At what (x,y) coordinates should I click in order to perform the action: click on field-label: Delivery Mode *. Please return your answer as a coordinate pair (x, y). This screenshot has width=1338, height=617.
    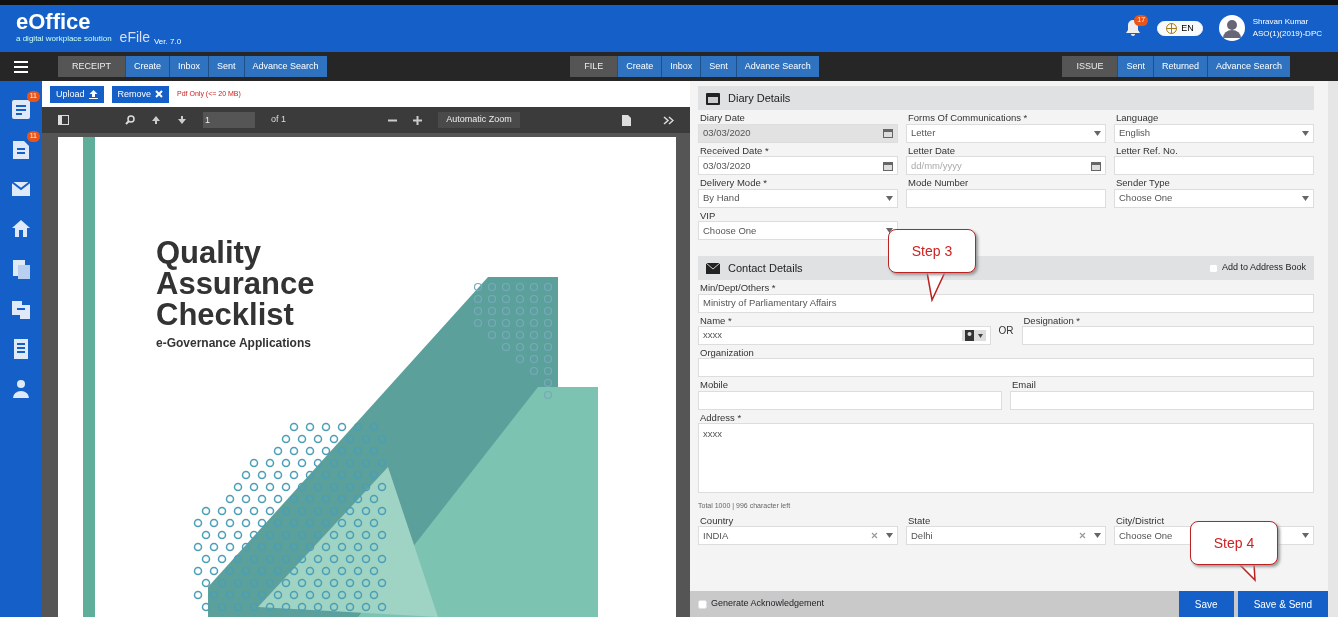
    Looking at the image, I should click on (734, 183).